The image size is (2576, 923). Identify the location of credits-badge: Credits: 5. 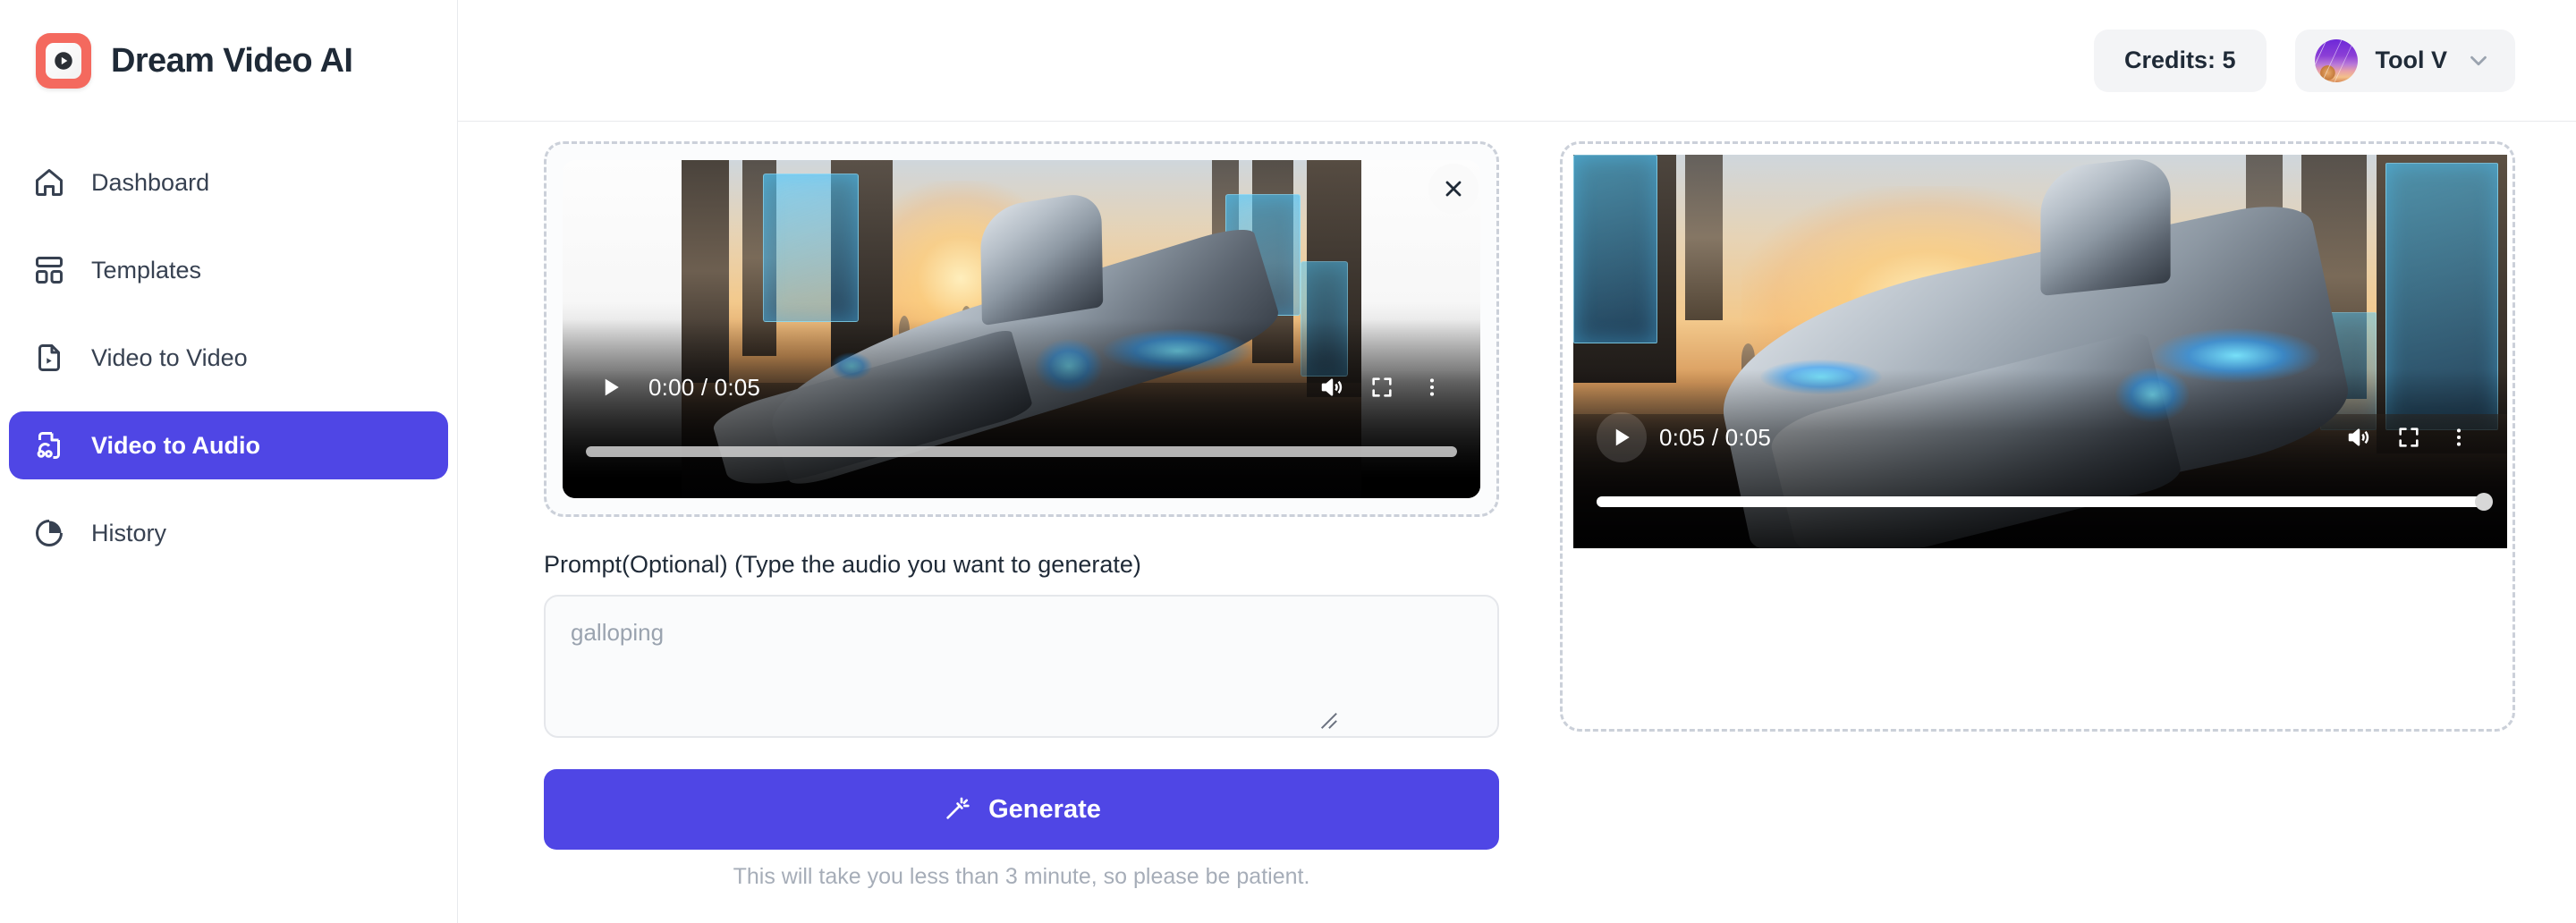
(2180, 61).